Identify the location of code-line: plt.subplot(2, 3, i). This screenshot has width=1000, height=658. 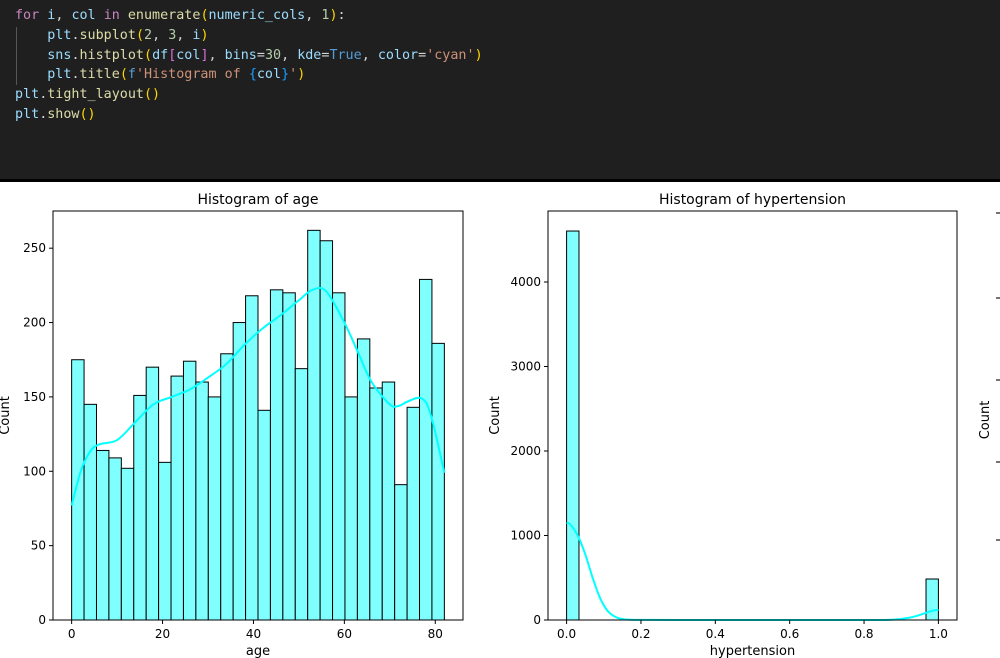
(249, 36).